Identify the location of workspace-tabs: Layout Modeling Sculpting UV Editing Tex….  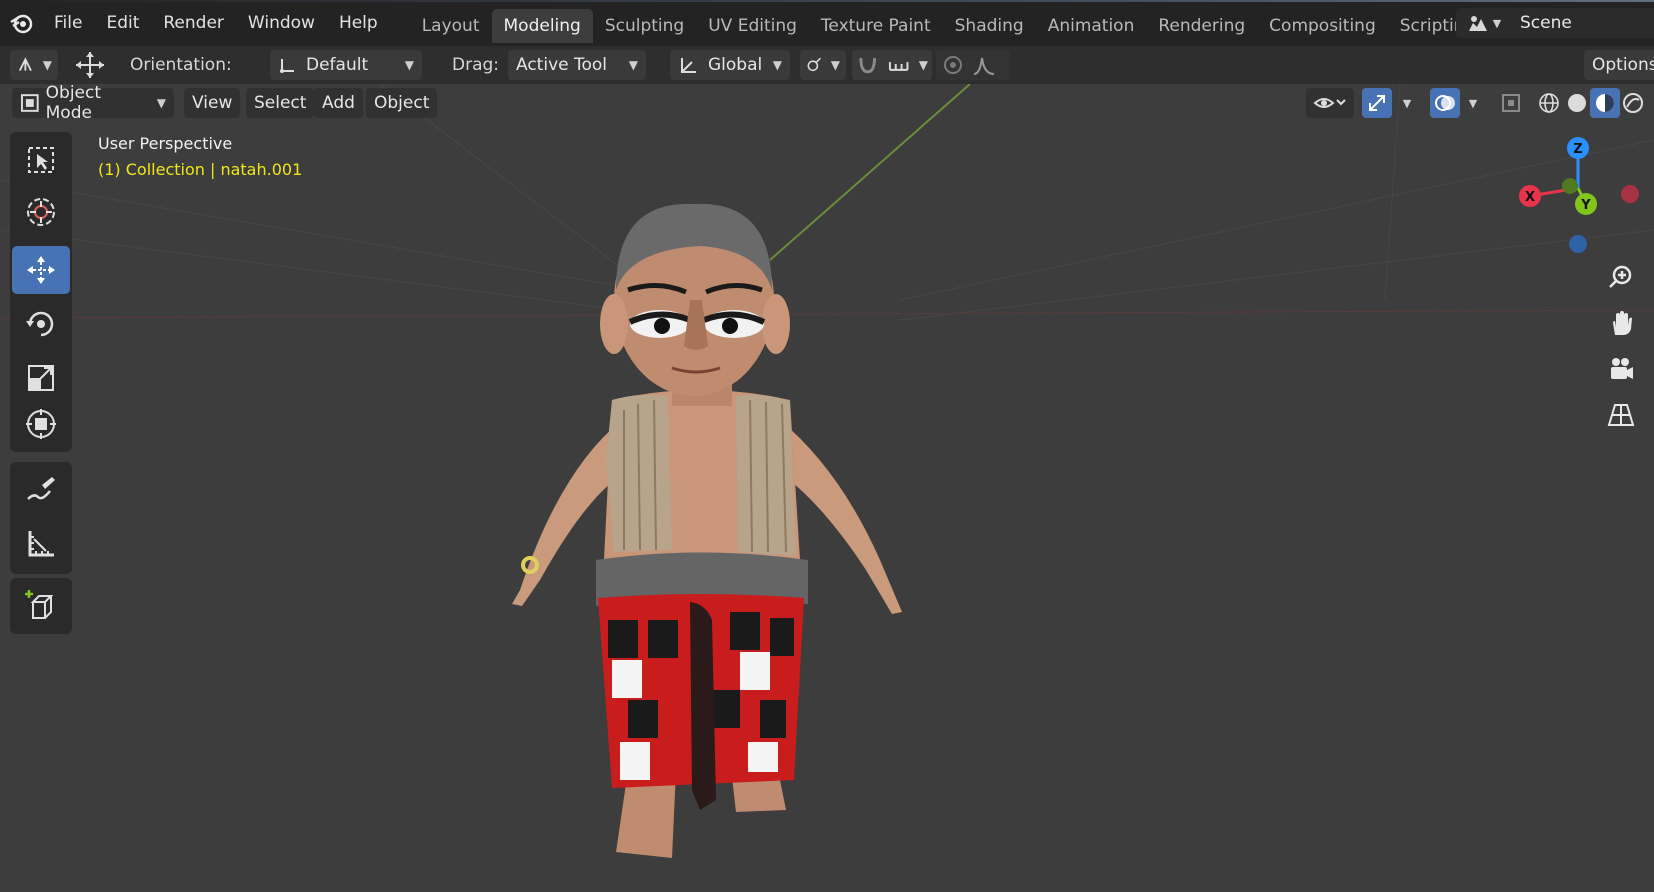
(964, 23).